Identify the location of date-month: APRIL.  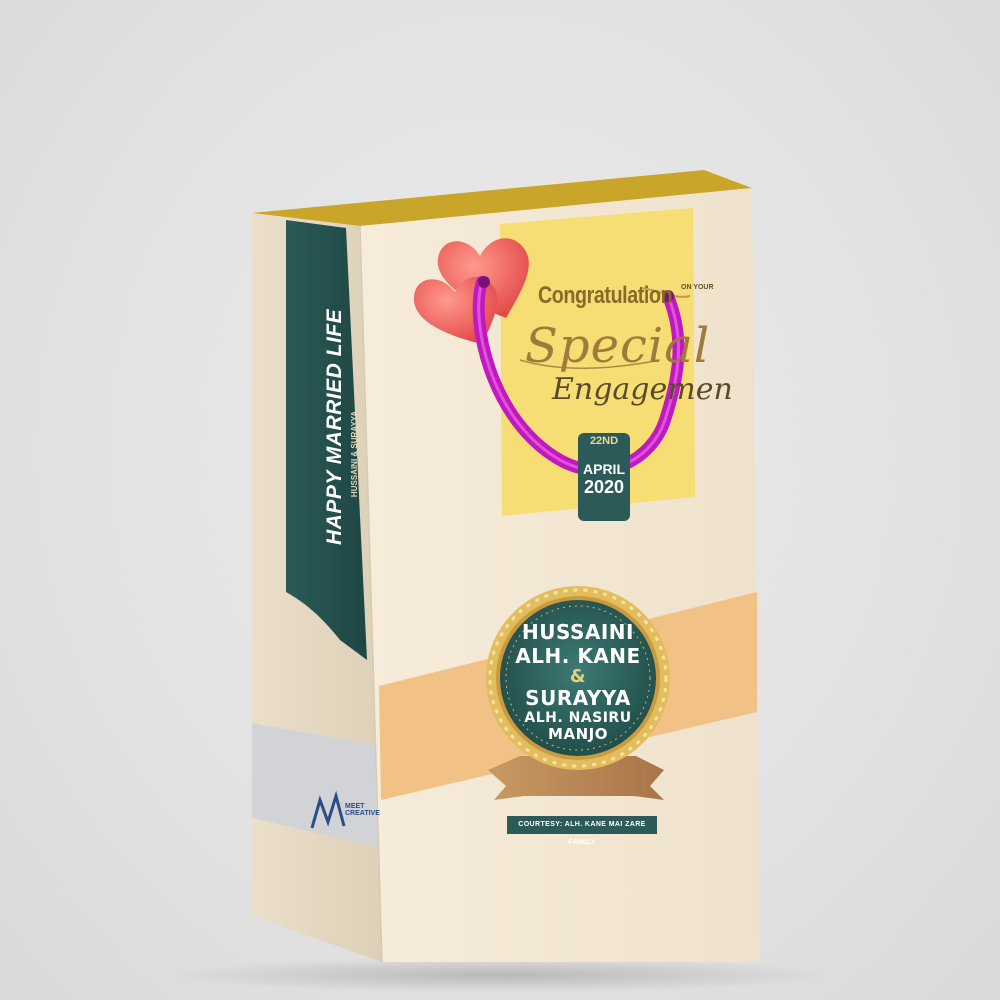
(604, 469).